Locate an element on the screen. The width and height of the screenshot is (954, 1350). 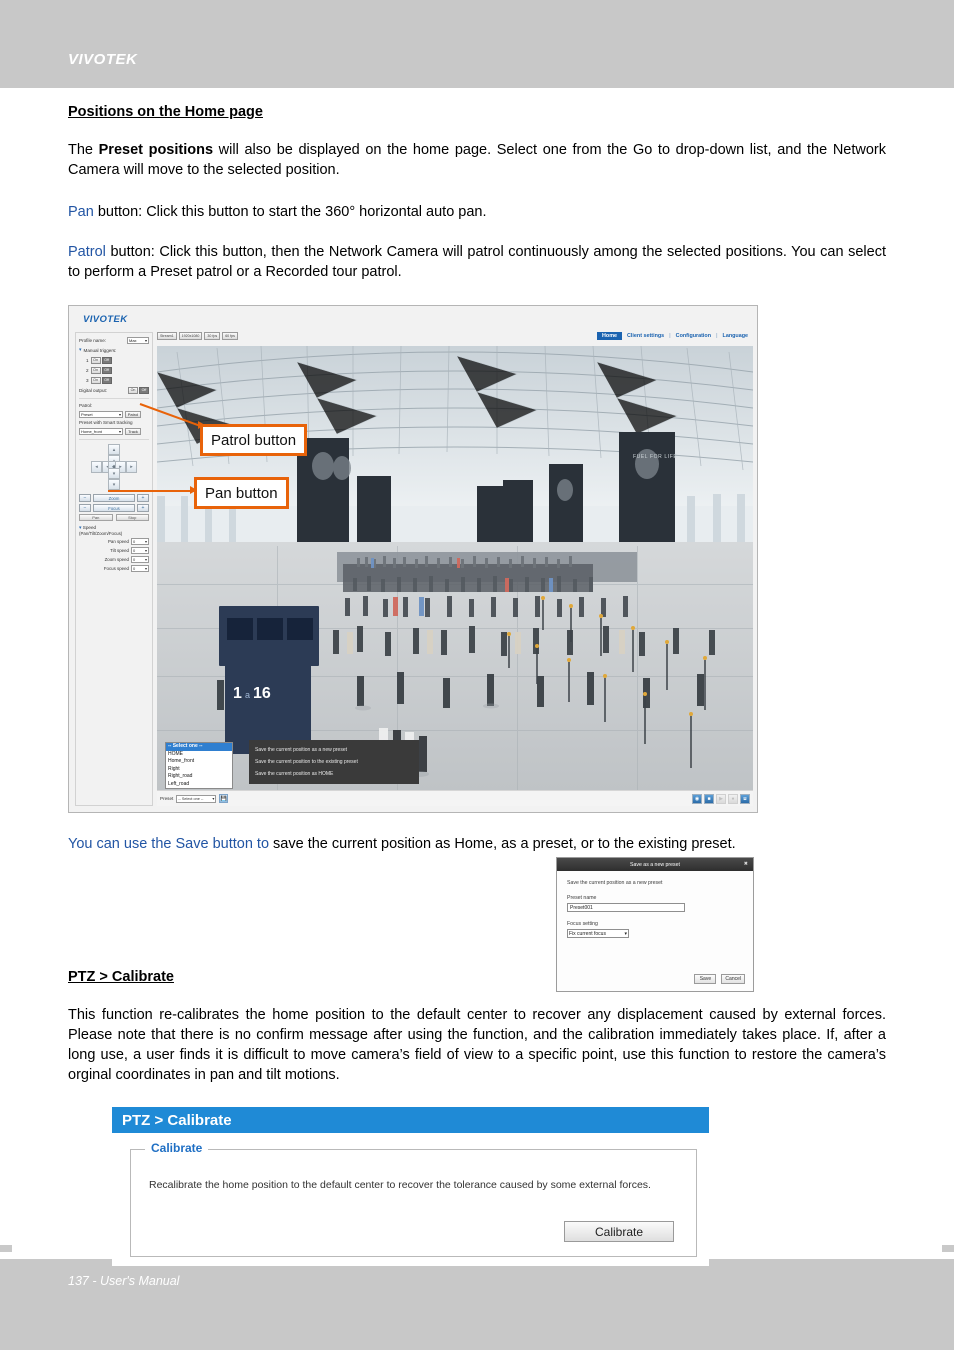
record-icon: ■ is located at coordinates (709, 798).